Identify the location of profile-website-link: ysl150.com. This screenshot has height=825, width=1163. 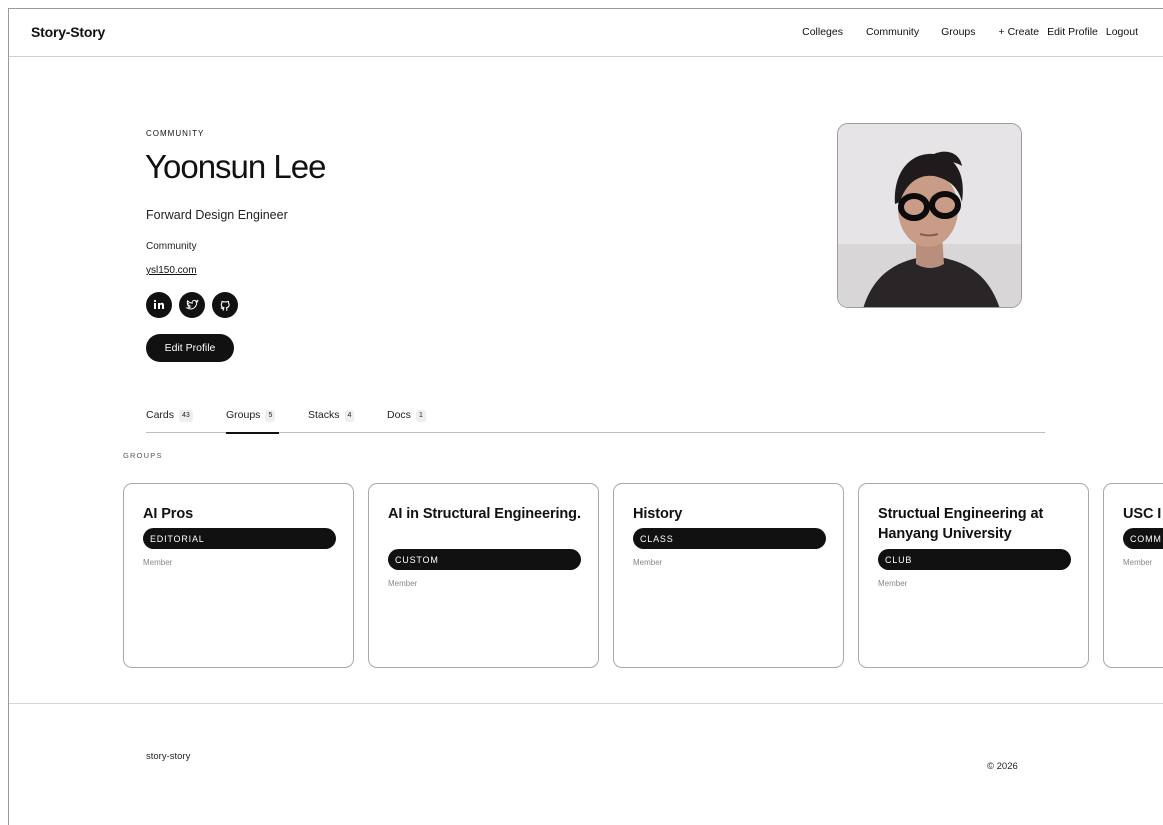
(171, 270).